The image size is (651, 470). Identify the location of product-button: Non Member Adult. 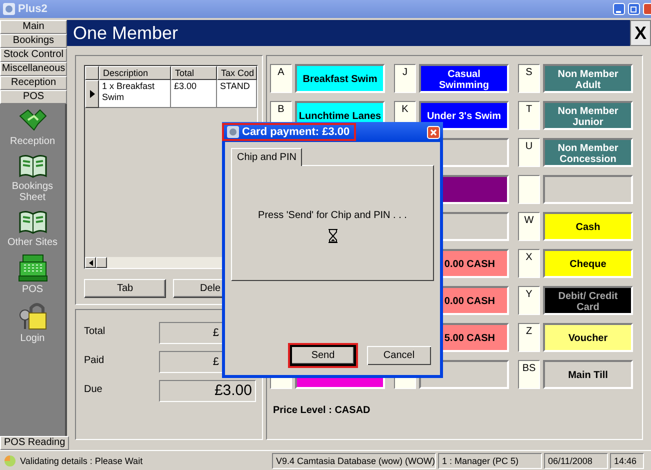
(588, 78).